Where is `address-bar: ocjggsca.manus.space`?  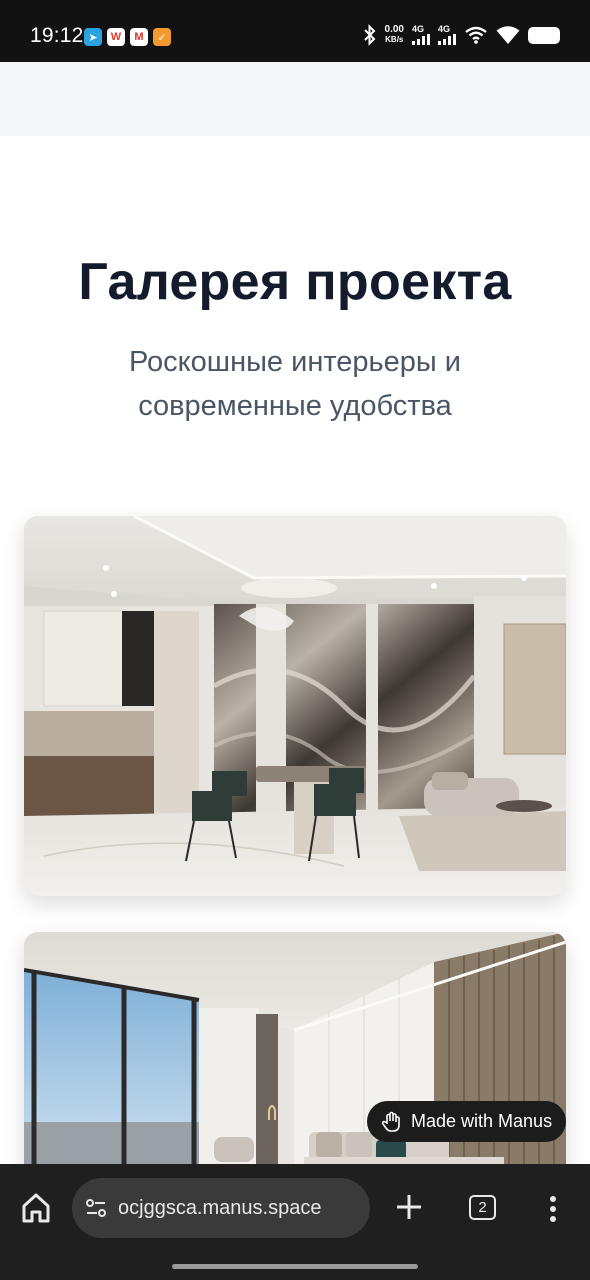
address-bar: ocjggsca.manus.space is located at coordinates (221, 1208).